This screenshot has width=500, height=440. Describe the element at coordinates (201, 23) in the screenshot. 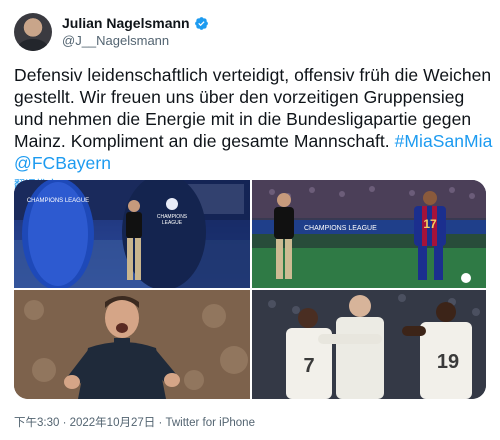

I see `verified-badge-icon` at that location.